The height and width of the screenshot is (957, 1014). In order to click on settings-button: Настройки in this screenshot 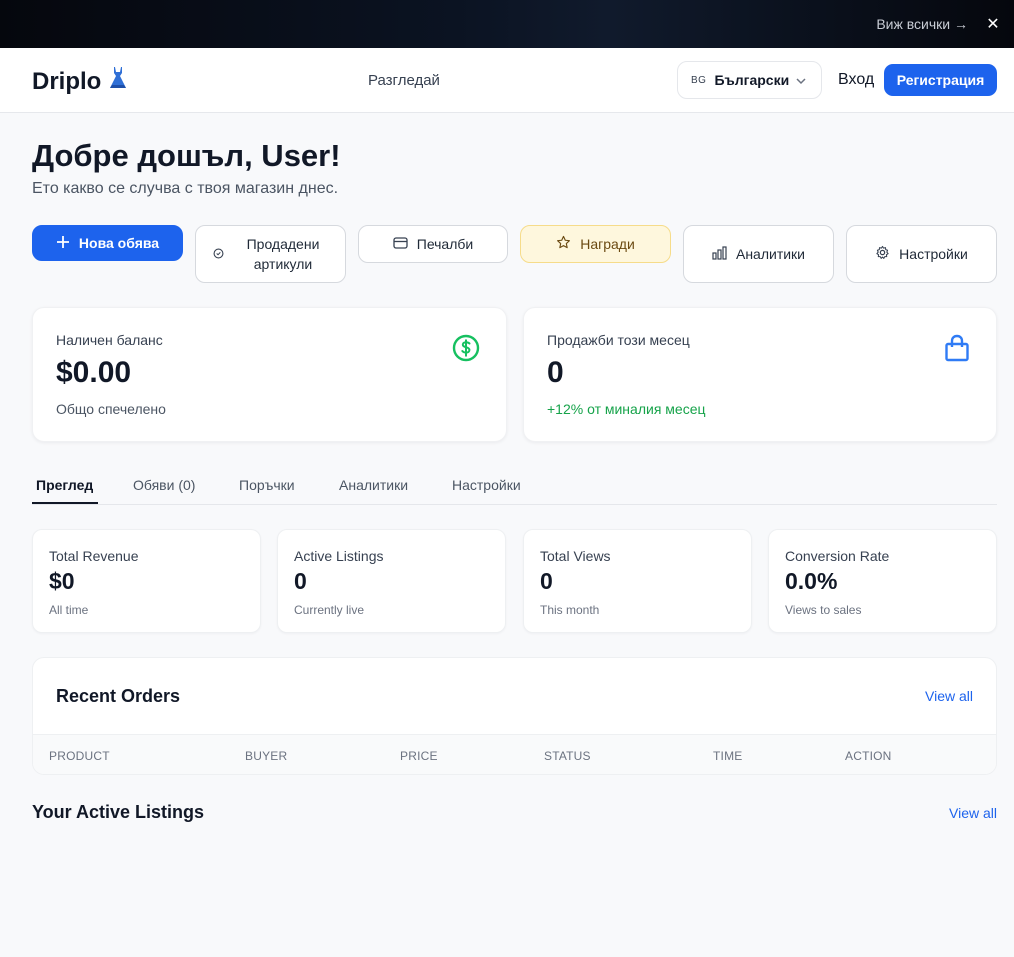, I will do `click(921, 254)`.